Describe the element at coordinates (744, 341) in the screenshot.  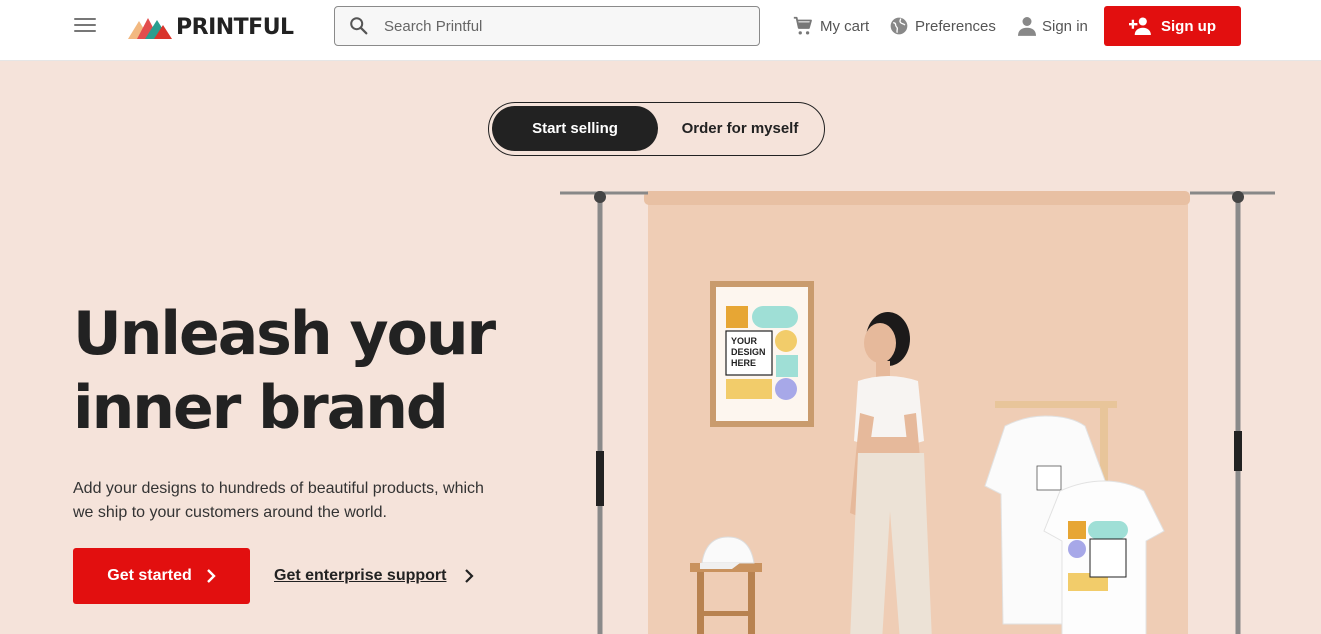
I see `poster-text-line1: YOUR` at that location.